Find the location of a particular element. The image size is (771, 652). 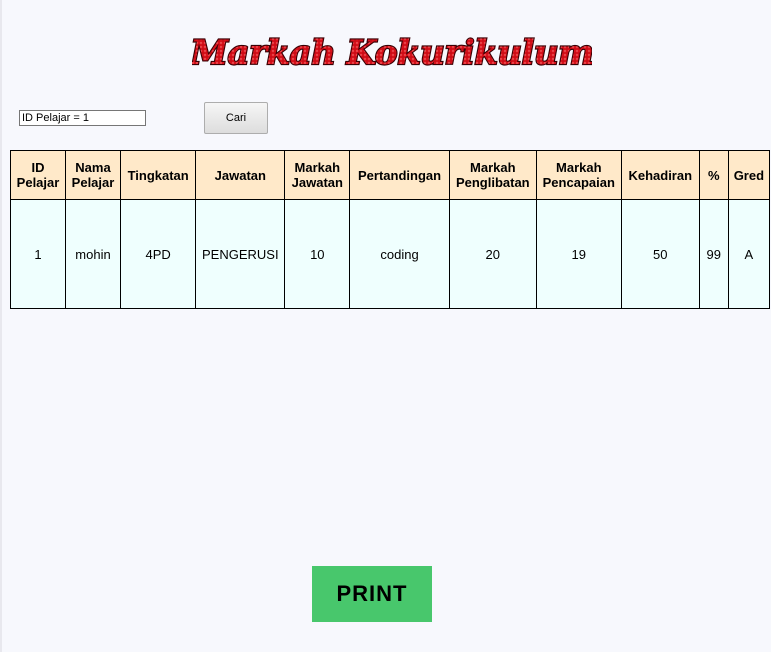

column-header-nama-pelajar: Nama Pelajar is located at coordinates (93, 175).